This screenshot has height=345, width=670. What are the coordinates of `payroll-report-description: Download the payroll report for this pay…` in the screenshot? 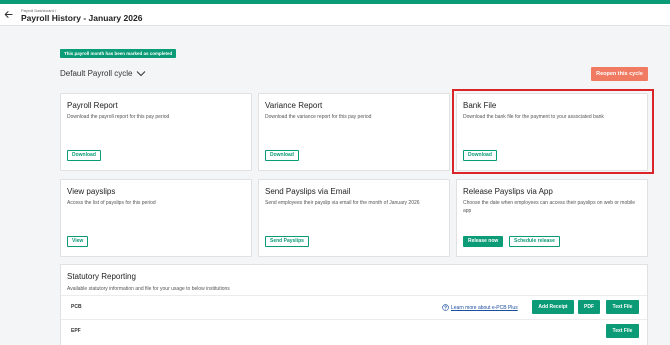 It's located at (118, 117).